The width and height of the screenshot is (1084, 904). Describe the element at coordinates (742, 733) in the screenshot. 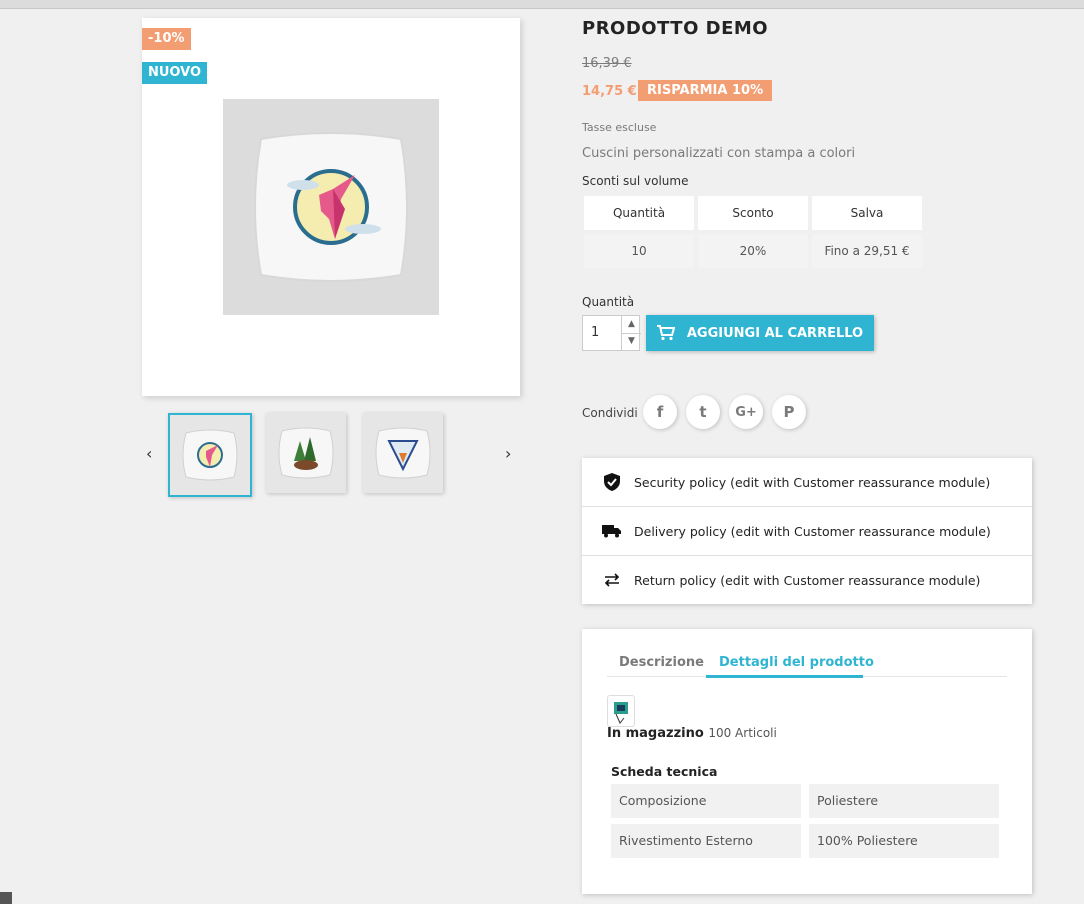

I see `stock-count: 100 Articoli` at that location.